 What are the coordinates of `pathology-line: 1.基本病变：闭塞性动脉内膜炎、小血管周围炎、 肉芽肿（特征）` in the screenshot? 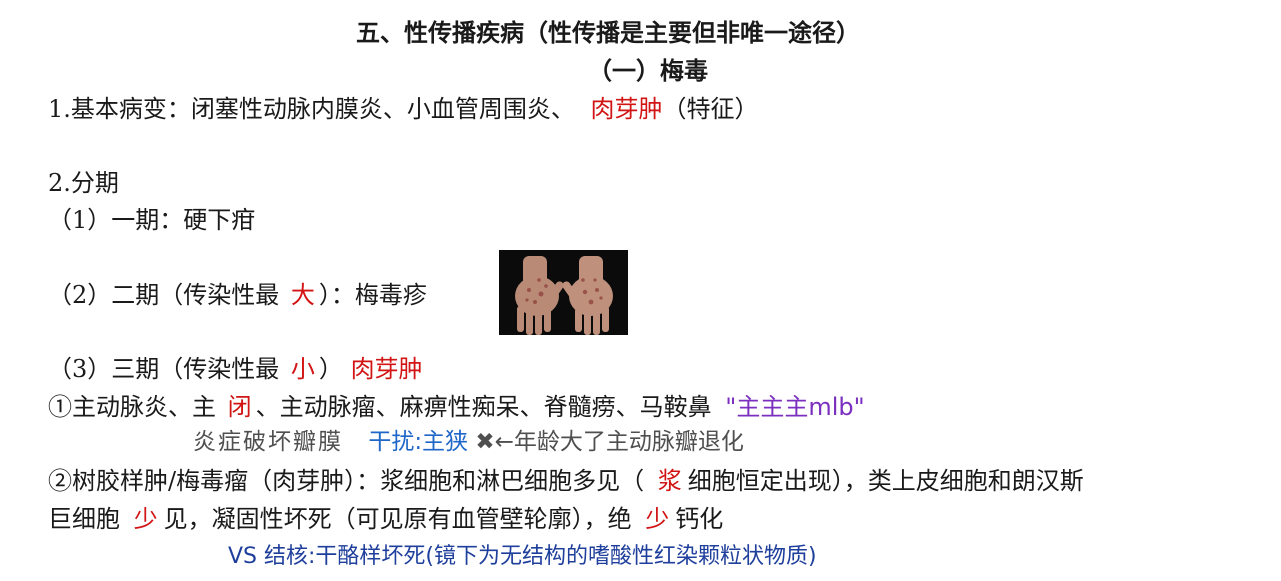 It's located at (403, 109).